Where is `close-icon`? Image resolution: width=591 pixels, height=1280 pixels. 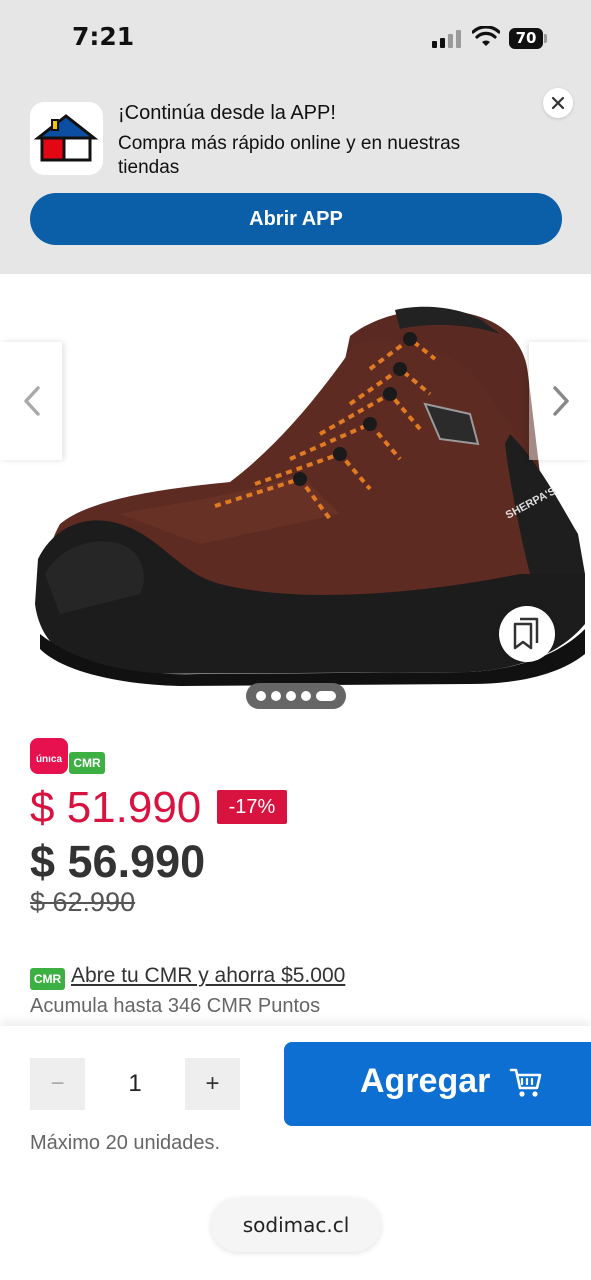
close-icon is located at coordinates (558, 103).